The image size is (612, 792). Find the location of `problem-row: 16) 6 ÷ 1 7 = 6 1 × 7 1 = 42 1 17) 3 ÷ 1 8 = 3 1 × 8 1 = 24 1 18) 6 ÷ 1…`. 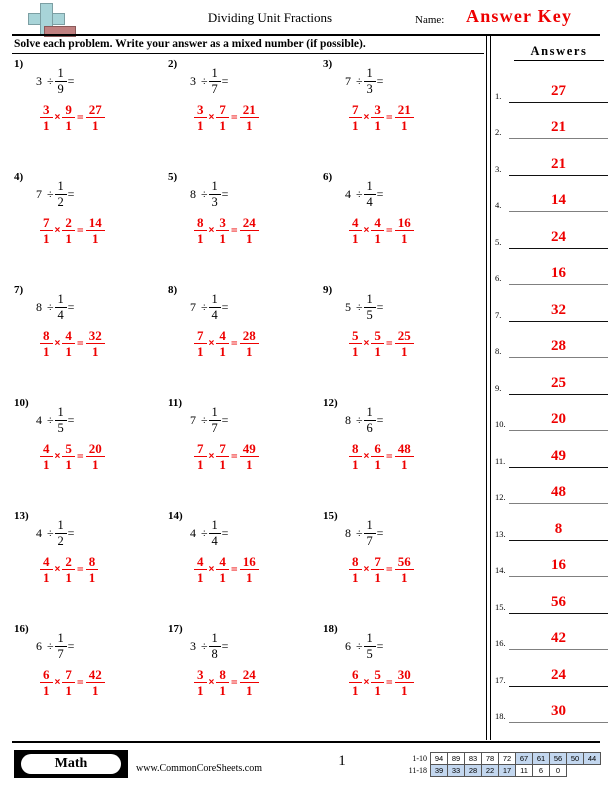

problem-row: 16) 6 ÷ 1 7 = 6 1 × 7 1 = 42 1 17) 3 ÷ 1 8 = 3 1 × 8 1 = 24 1 18) 6 ÷ 1… is located at coordinates (243, 679).